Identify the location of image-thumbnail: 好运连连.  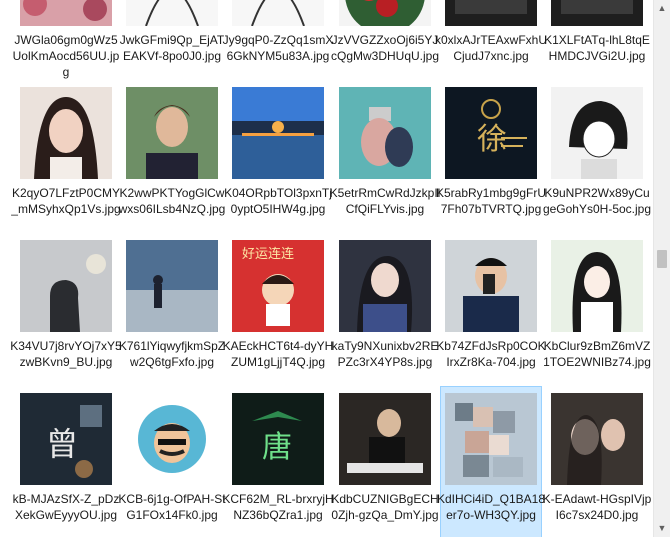
(278, 286).